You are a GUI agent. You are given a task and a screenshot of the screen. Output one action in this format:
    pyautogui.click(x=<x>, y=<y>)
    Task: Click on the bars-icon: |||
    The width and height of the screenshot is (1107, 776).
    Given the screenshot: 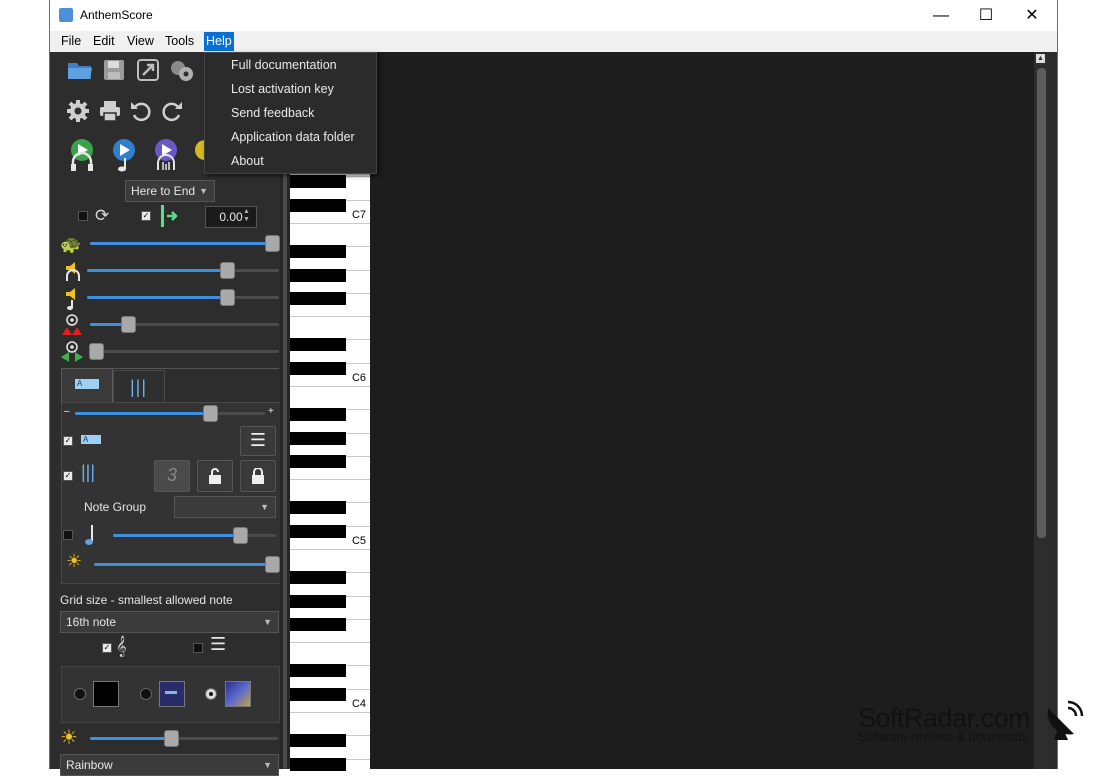 What is the action you would take?
    pyautogui.click(x=139, y=387)
    